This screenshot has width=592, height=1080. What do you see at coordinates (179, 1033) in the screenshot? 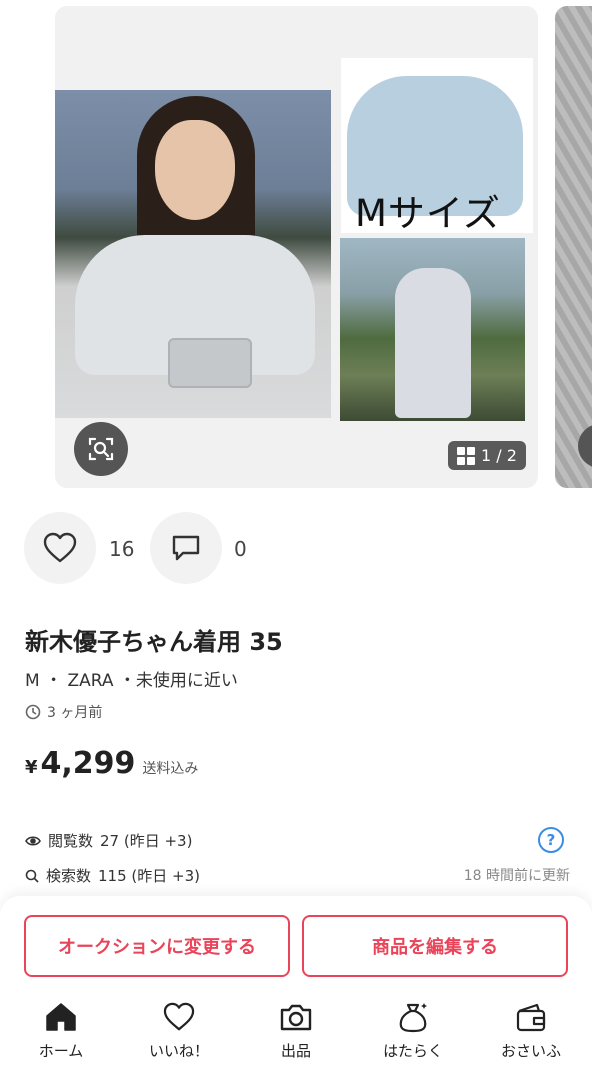
I see `tab-likes: いいね！` at bounding box center [179, 1033].